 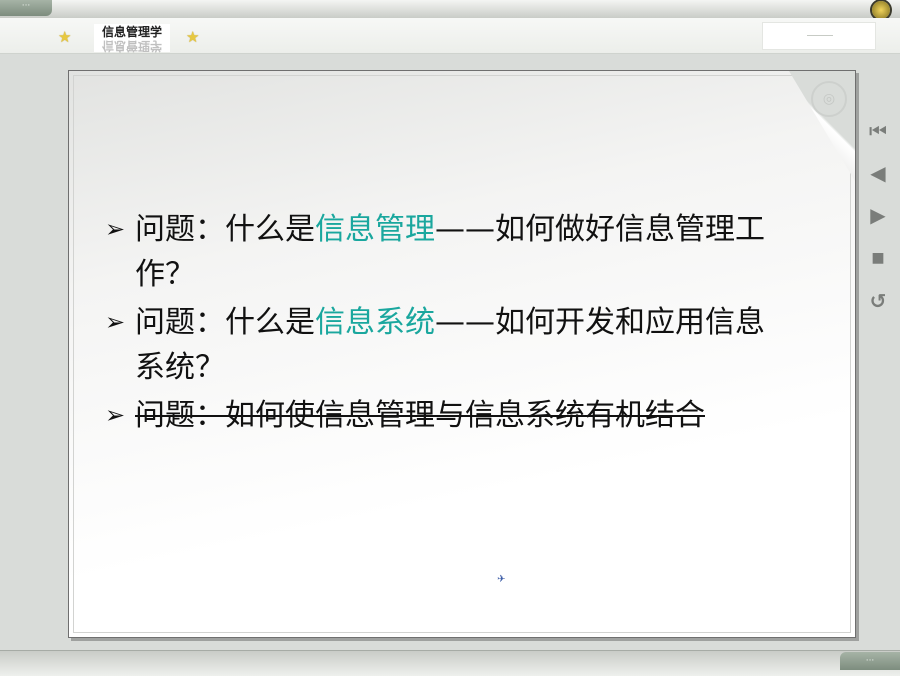 I want to click on bottom-strip, so click(x=450, y=663).